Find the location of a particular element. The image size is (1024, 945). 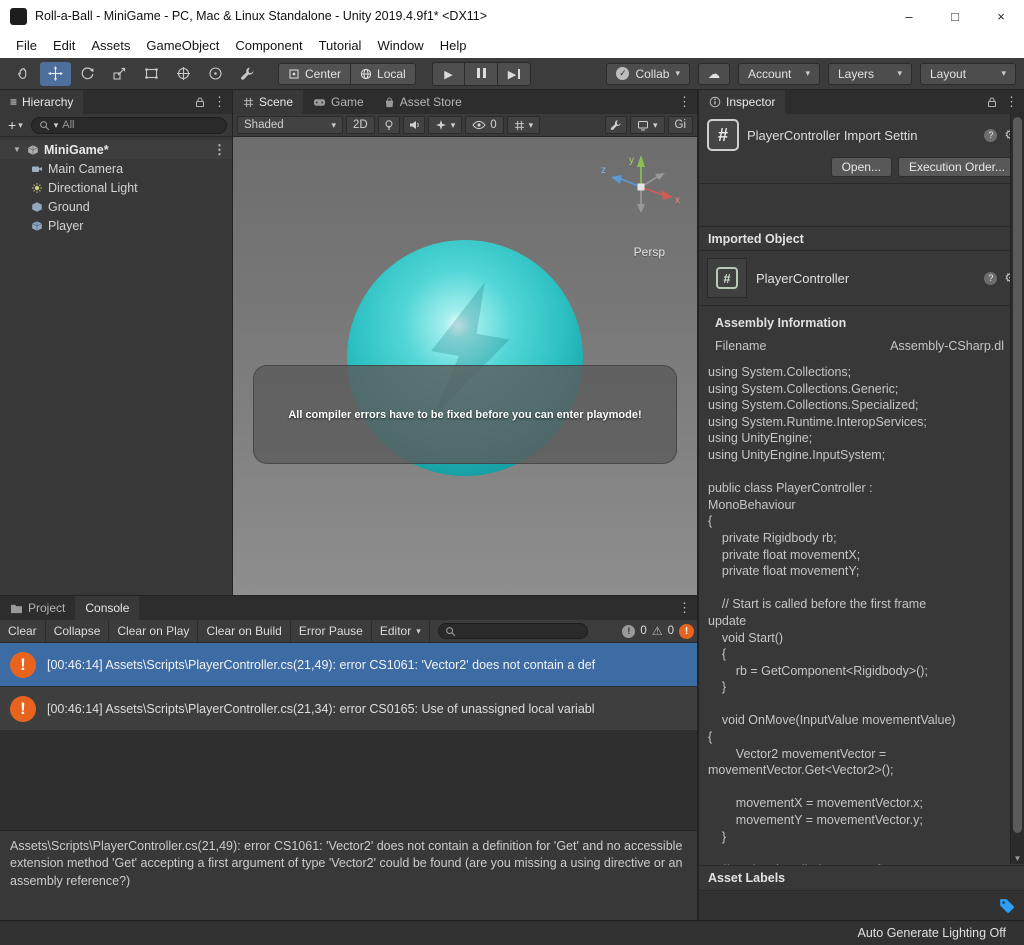

available-tools-button is located at coordinates (247, 74).